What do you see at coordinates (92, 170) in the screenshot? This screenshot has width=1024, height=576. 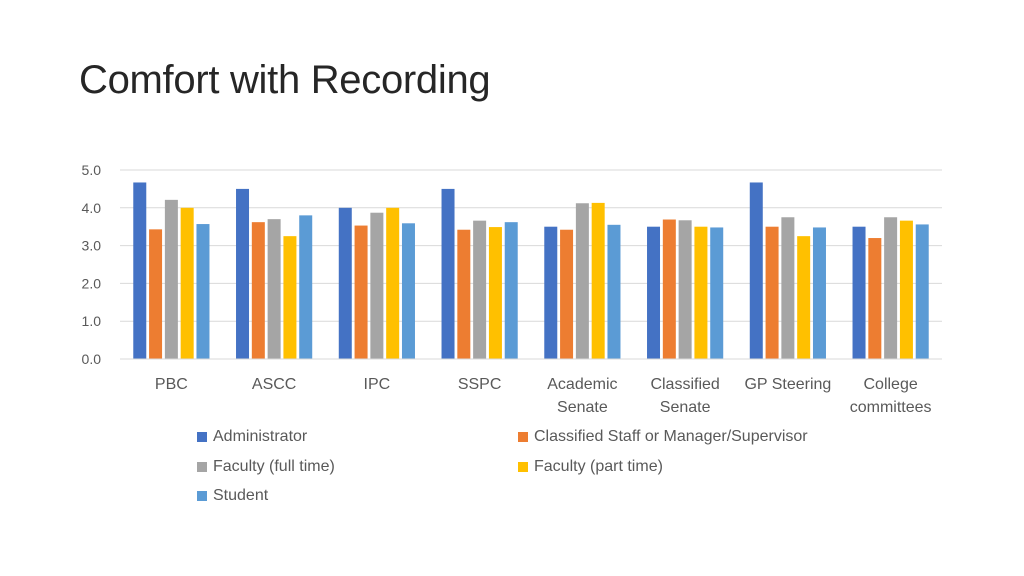 I see `y-tick-label: 5.0` at bounding box center [92, 170].